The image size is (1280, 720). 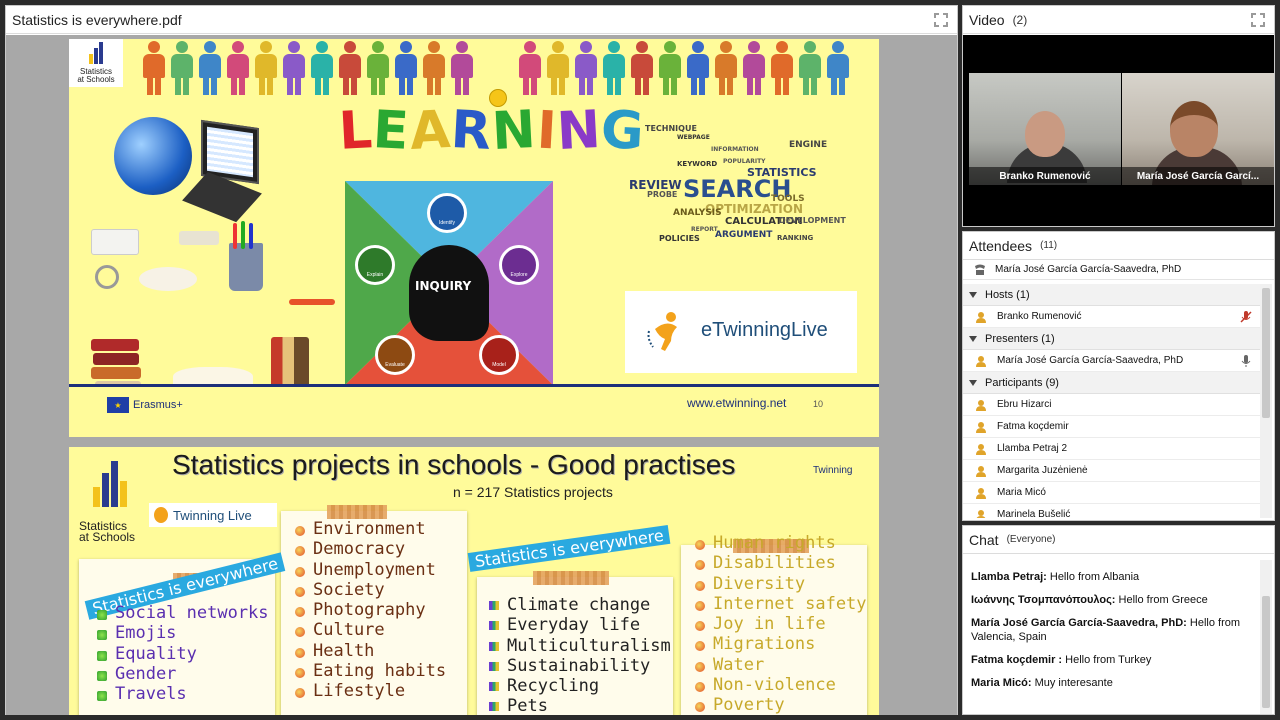 I want to click on chat-message: Maria Micó: Muy interesante, so click(x=1111, y=683).